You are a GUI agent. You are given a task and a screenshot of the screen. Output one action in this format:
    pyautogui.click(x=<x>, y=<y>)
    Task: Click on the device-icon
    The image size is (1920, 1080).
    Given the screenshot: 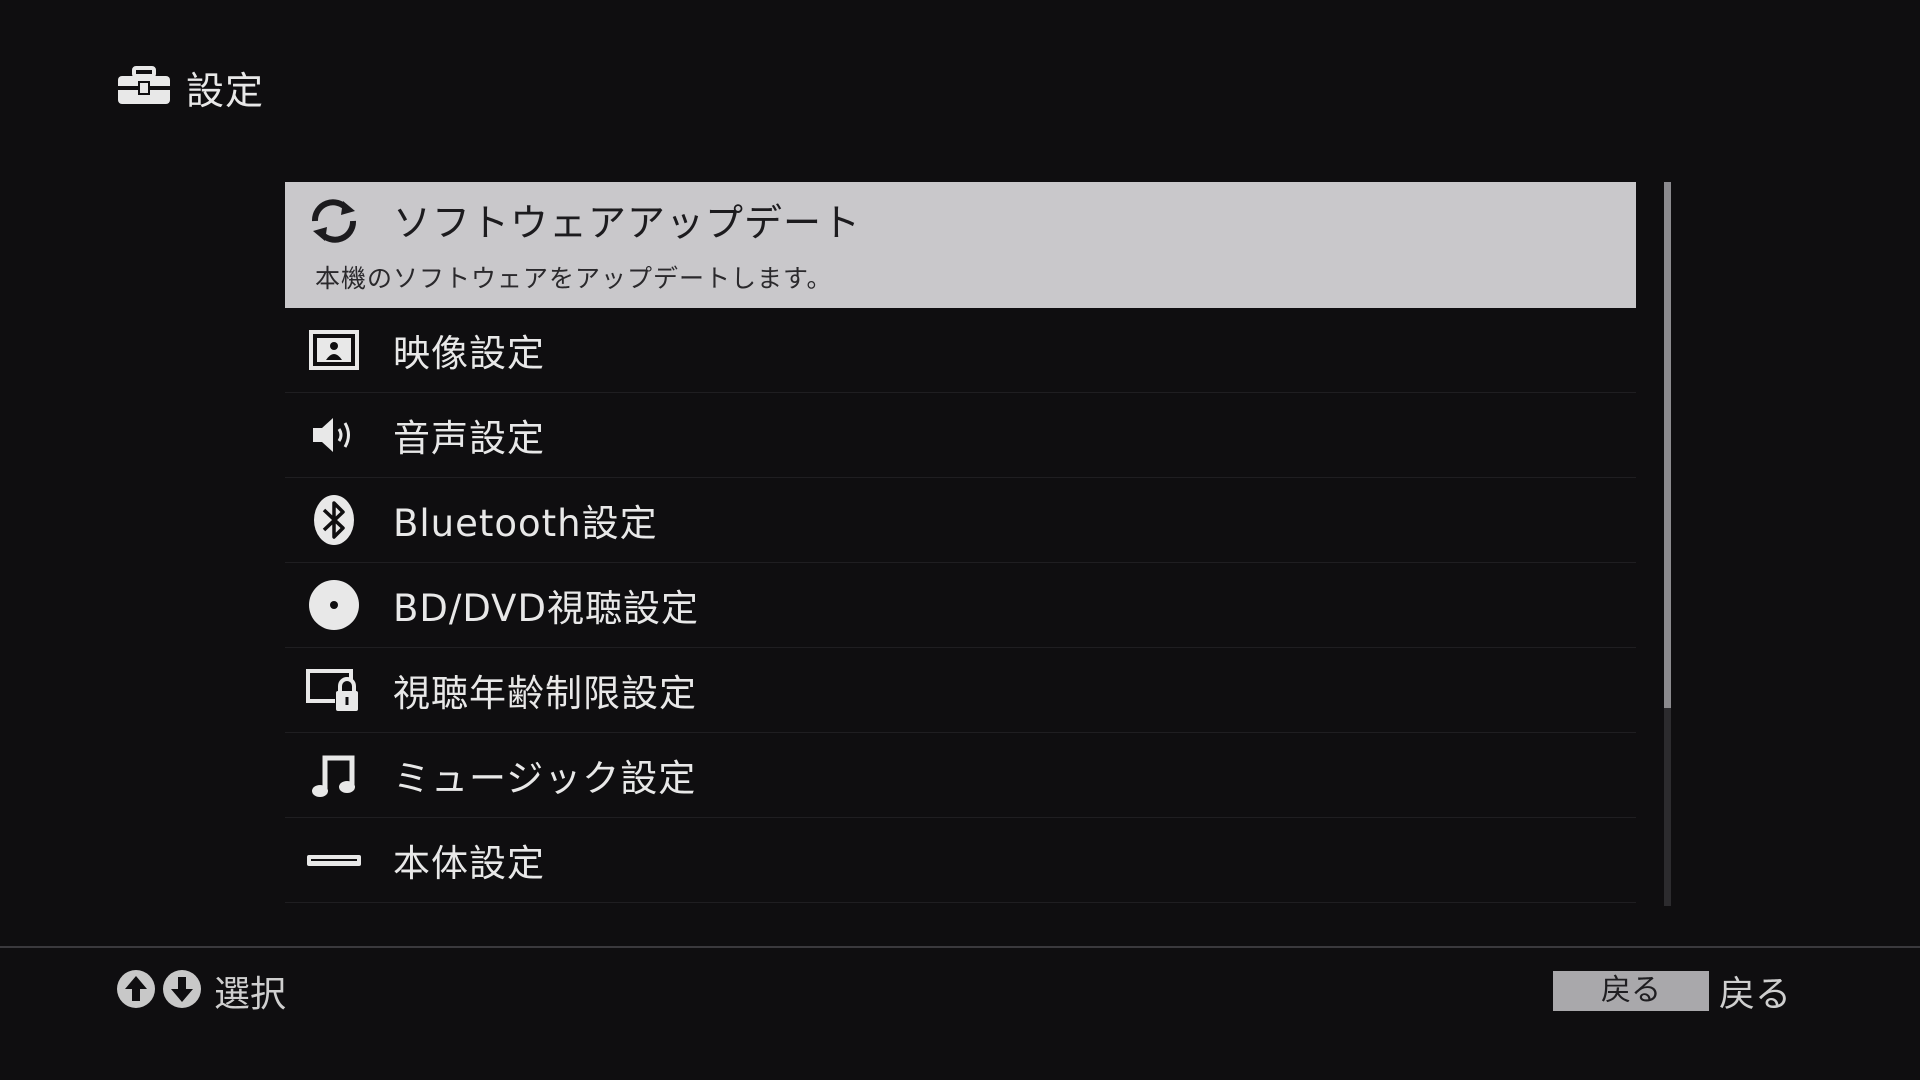 What is the action you would take?
    pyautogui.click(x=334, y=860)
    